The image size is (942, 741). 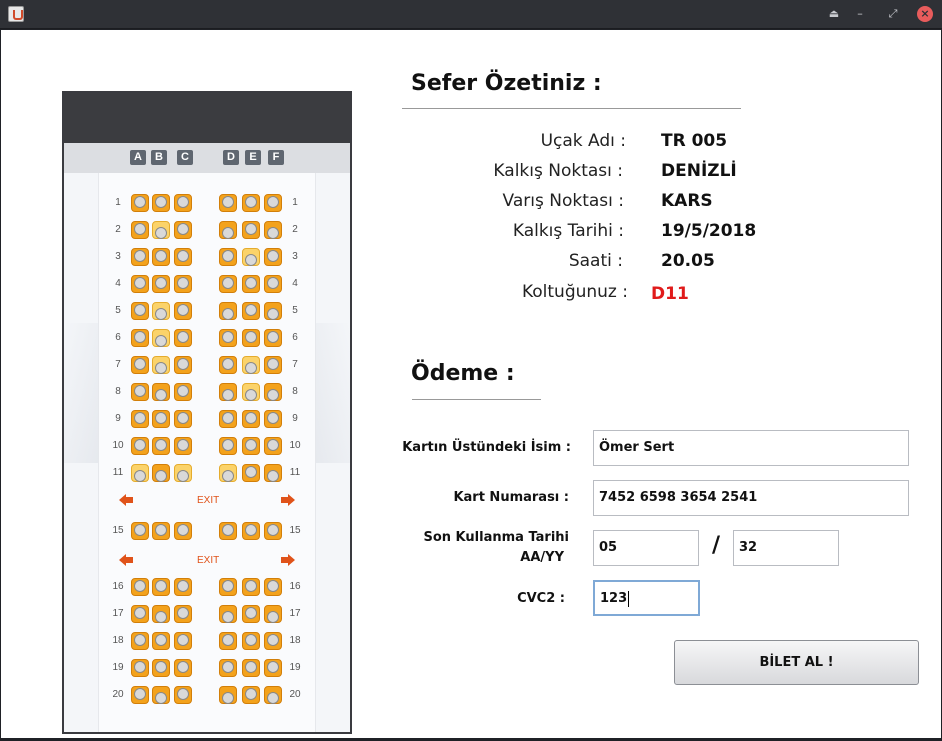 I want to click on seat-18a, so click(x=140, y=641).